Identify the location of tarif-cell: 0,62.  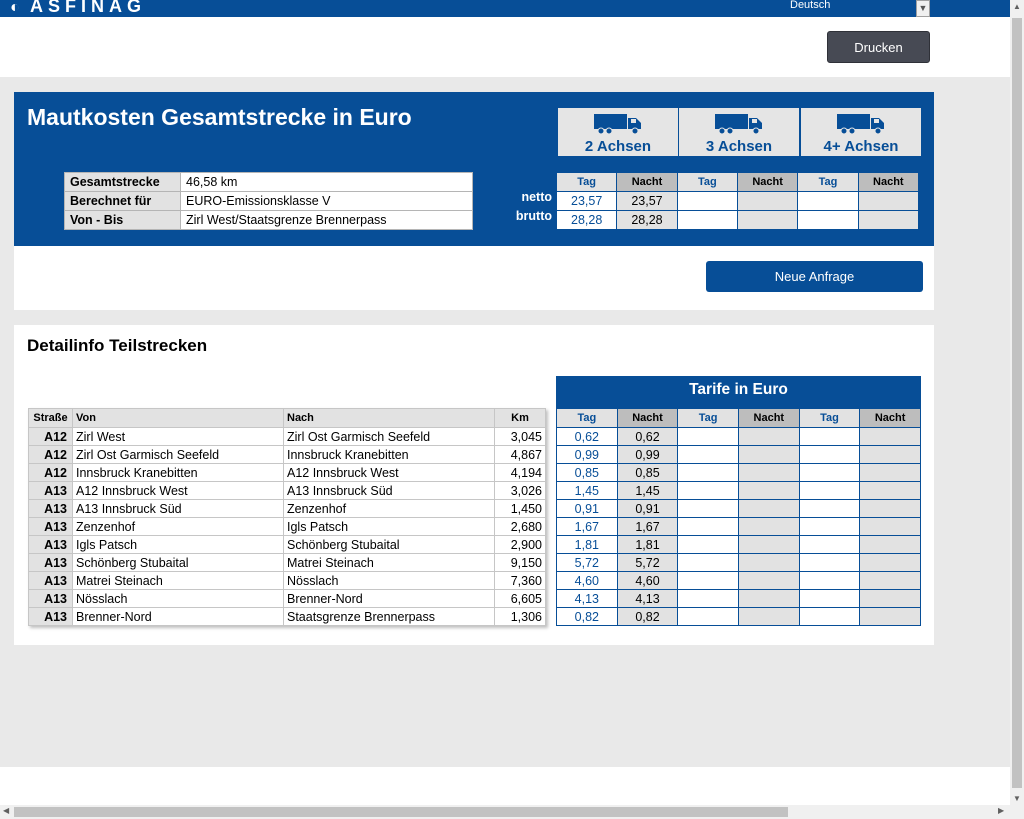
(587, 436).